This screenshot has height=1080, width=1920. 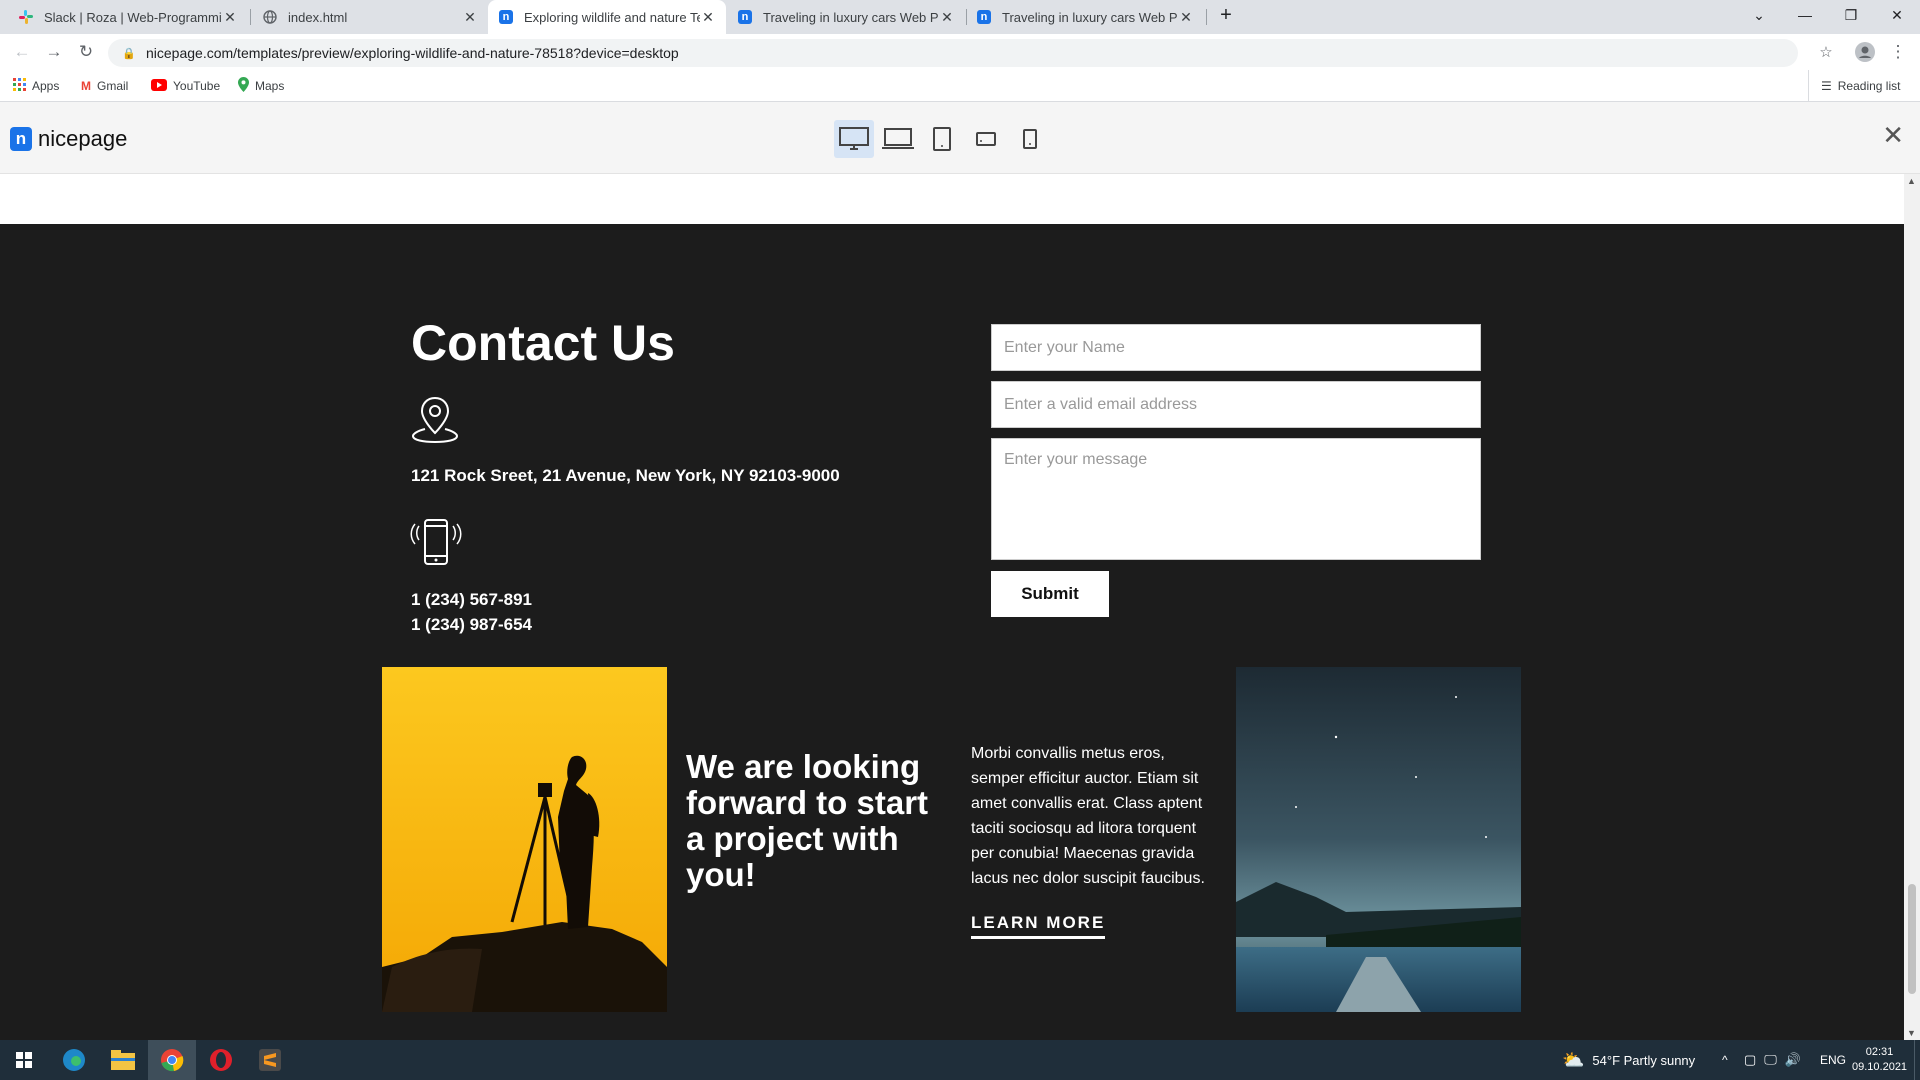 What do you see at coordinates (1573, 1059) in the screenshot?
I see `partly-sunny-icon: ⛅` at bounding box center [1573, 1059].